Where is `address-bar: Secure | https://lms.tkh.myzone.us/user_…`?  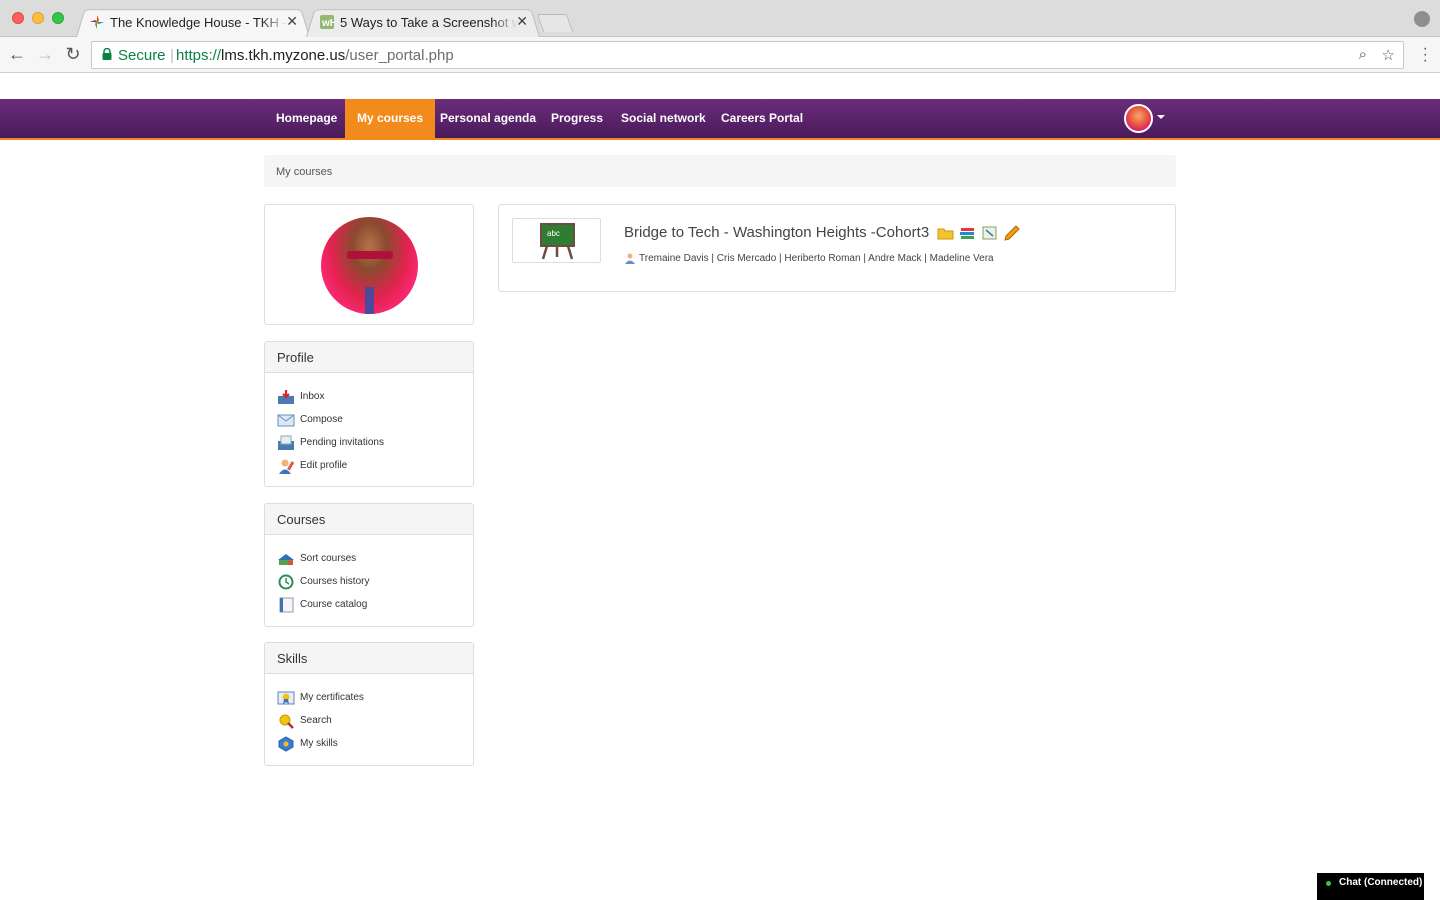 address-bar: Secure | https://lms.tkh.myzone.us/user_… is located at coordinates (747, 55).